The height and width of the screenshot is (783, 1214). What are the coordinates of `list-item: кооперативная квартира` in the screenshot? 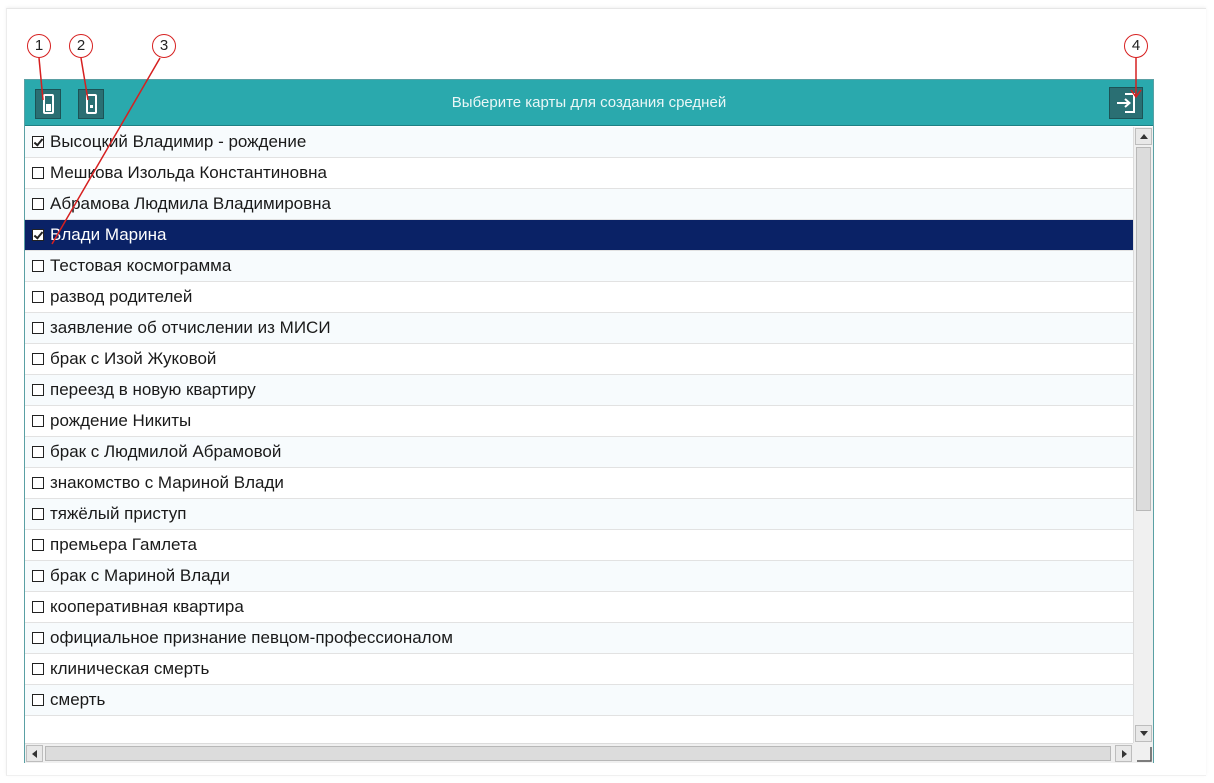 It's located at (579, 607).